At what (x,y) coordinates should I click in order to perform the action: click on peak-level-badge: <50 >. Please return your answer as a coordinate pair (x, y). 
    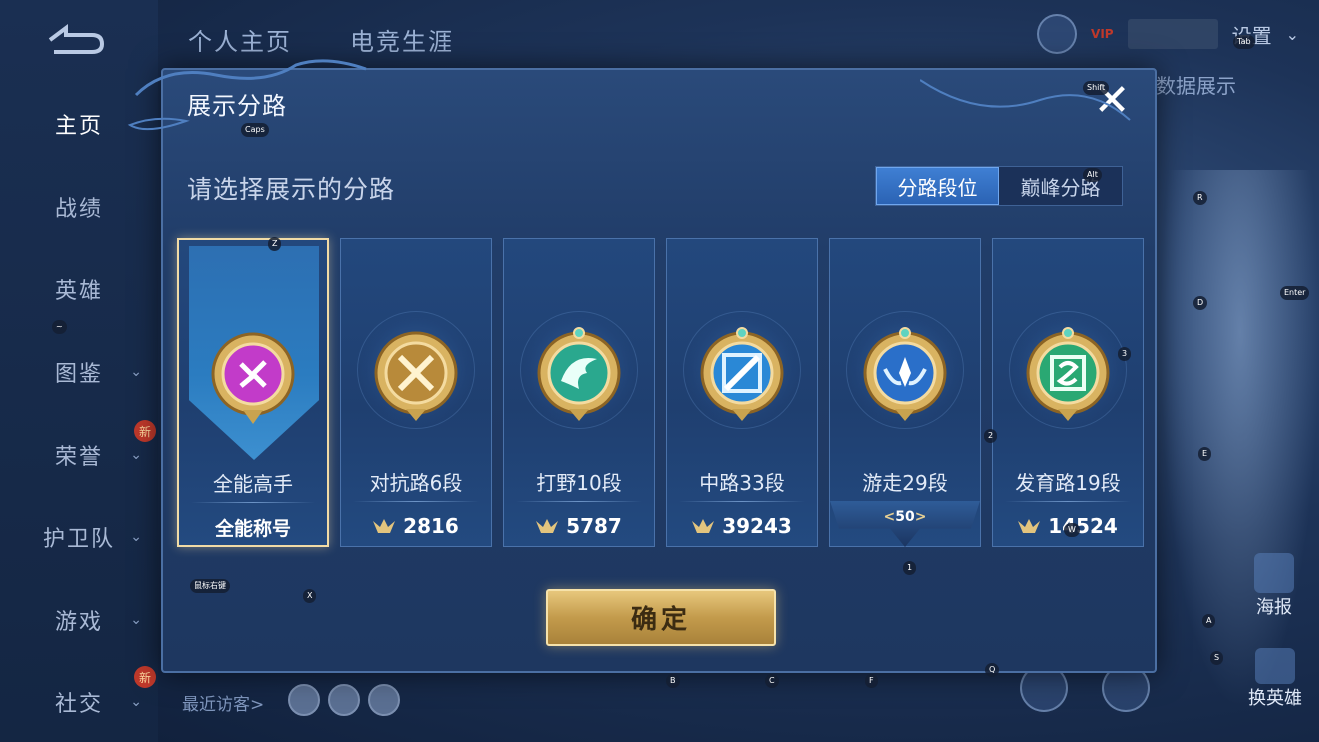
    Looking at the image, I should click on (905, 517).